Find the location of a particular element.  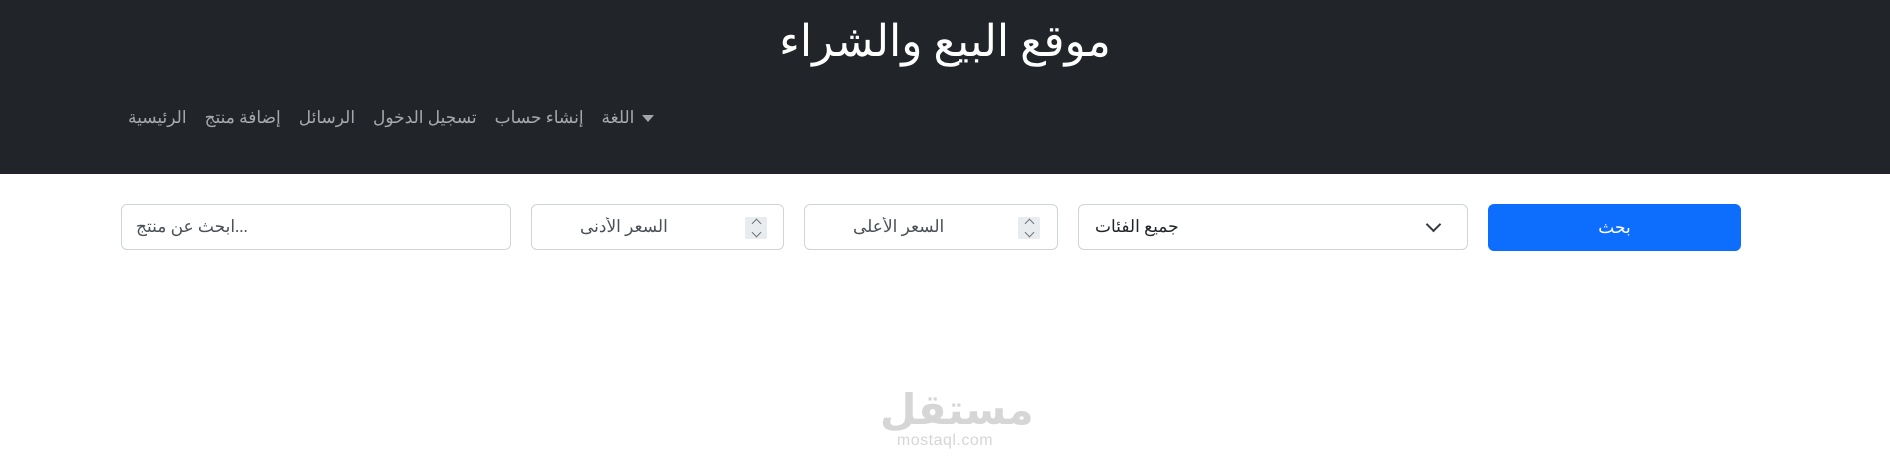

min-price-stepper is located at coordinates (756, 228).